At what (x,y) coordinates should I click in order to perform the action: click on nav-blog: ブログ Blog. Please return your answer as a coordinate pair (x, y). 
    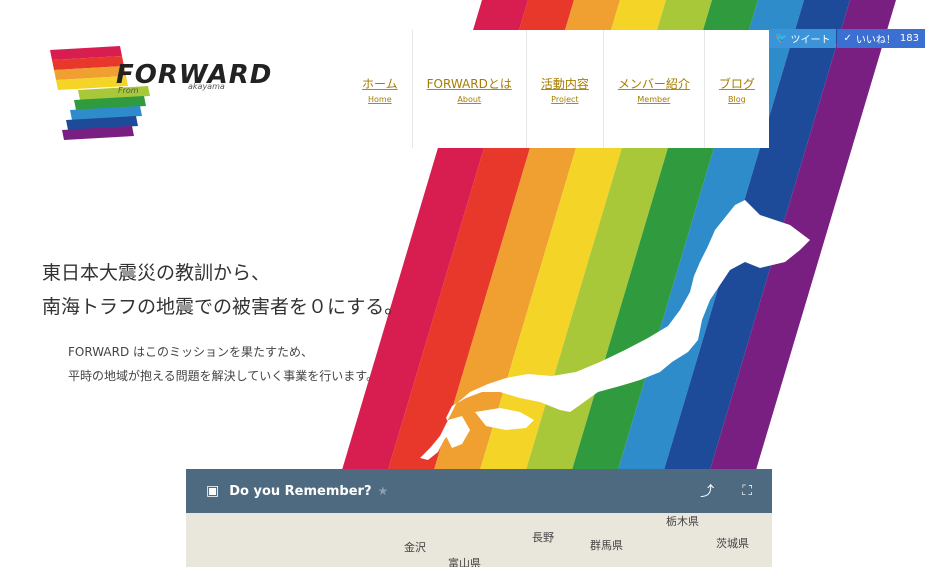
    Looking at the image, I should click on (736, 89).